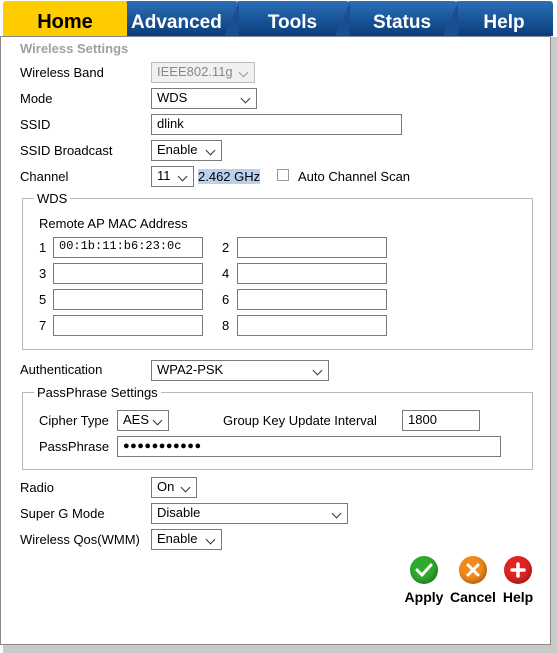 The height and width of the screenshot is (653, 557). Describe the element at coordinates (43, 273) in the screenshot. I see `wds-num-3: 3` at that location.